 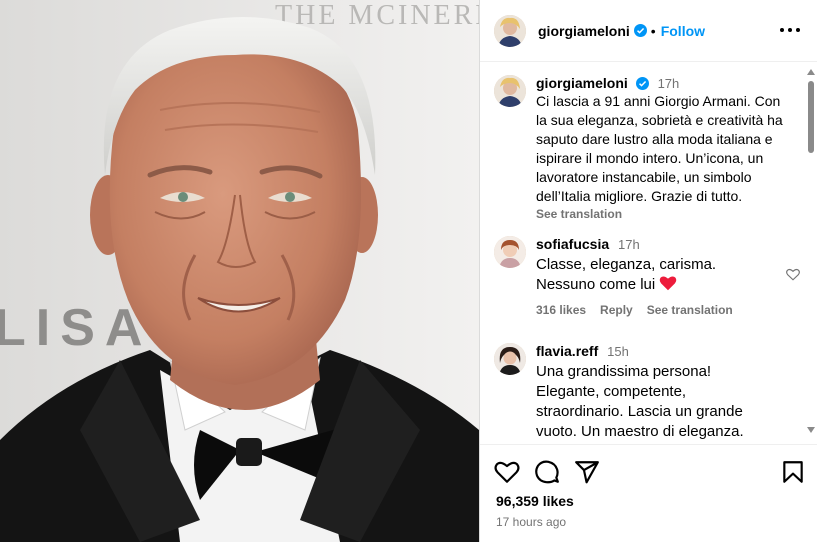 I want to click on scroll-thumb, so click(x=811, y=117).